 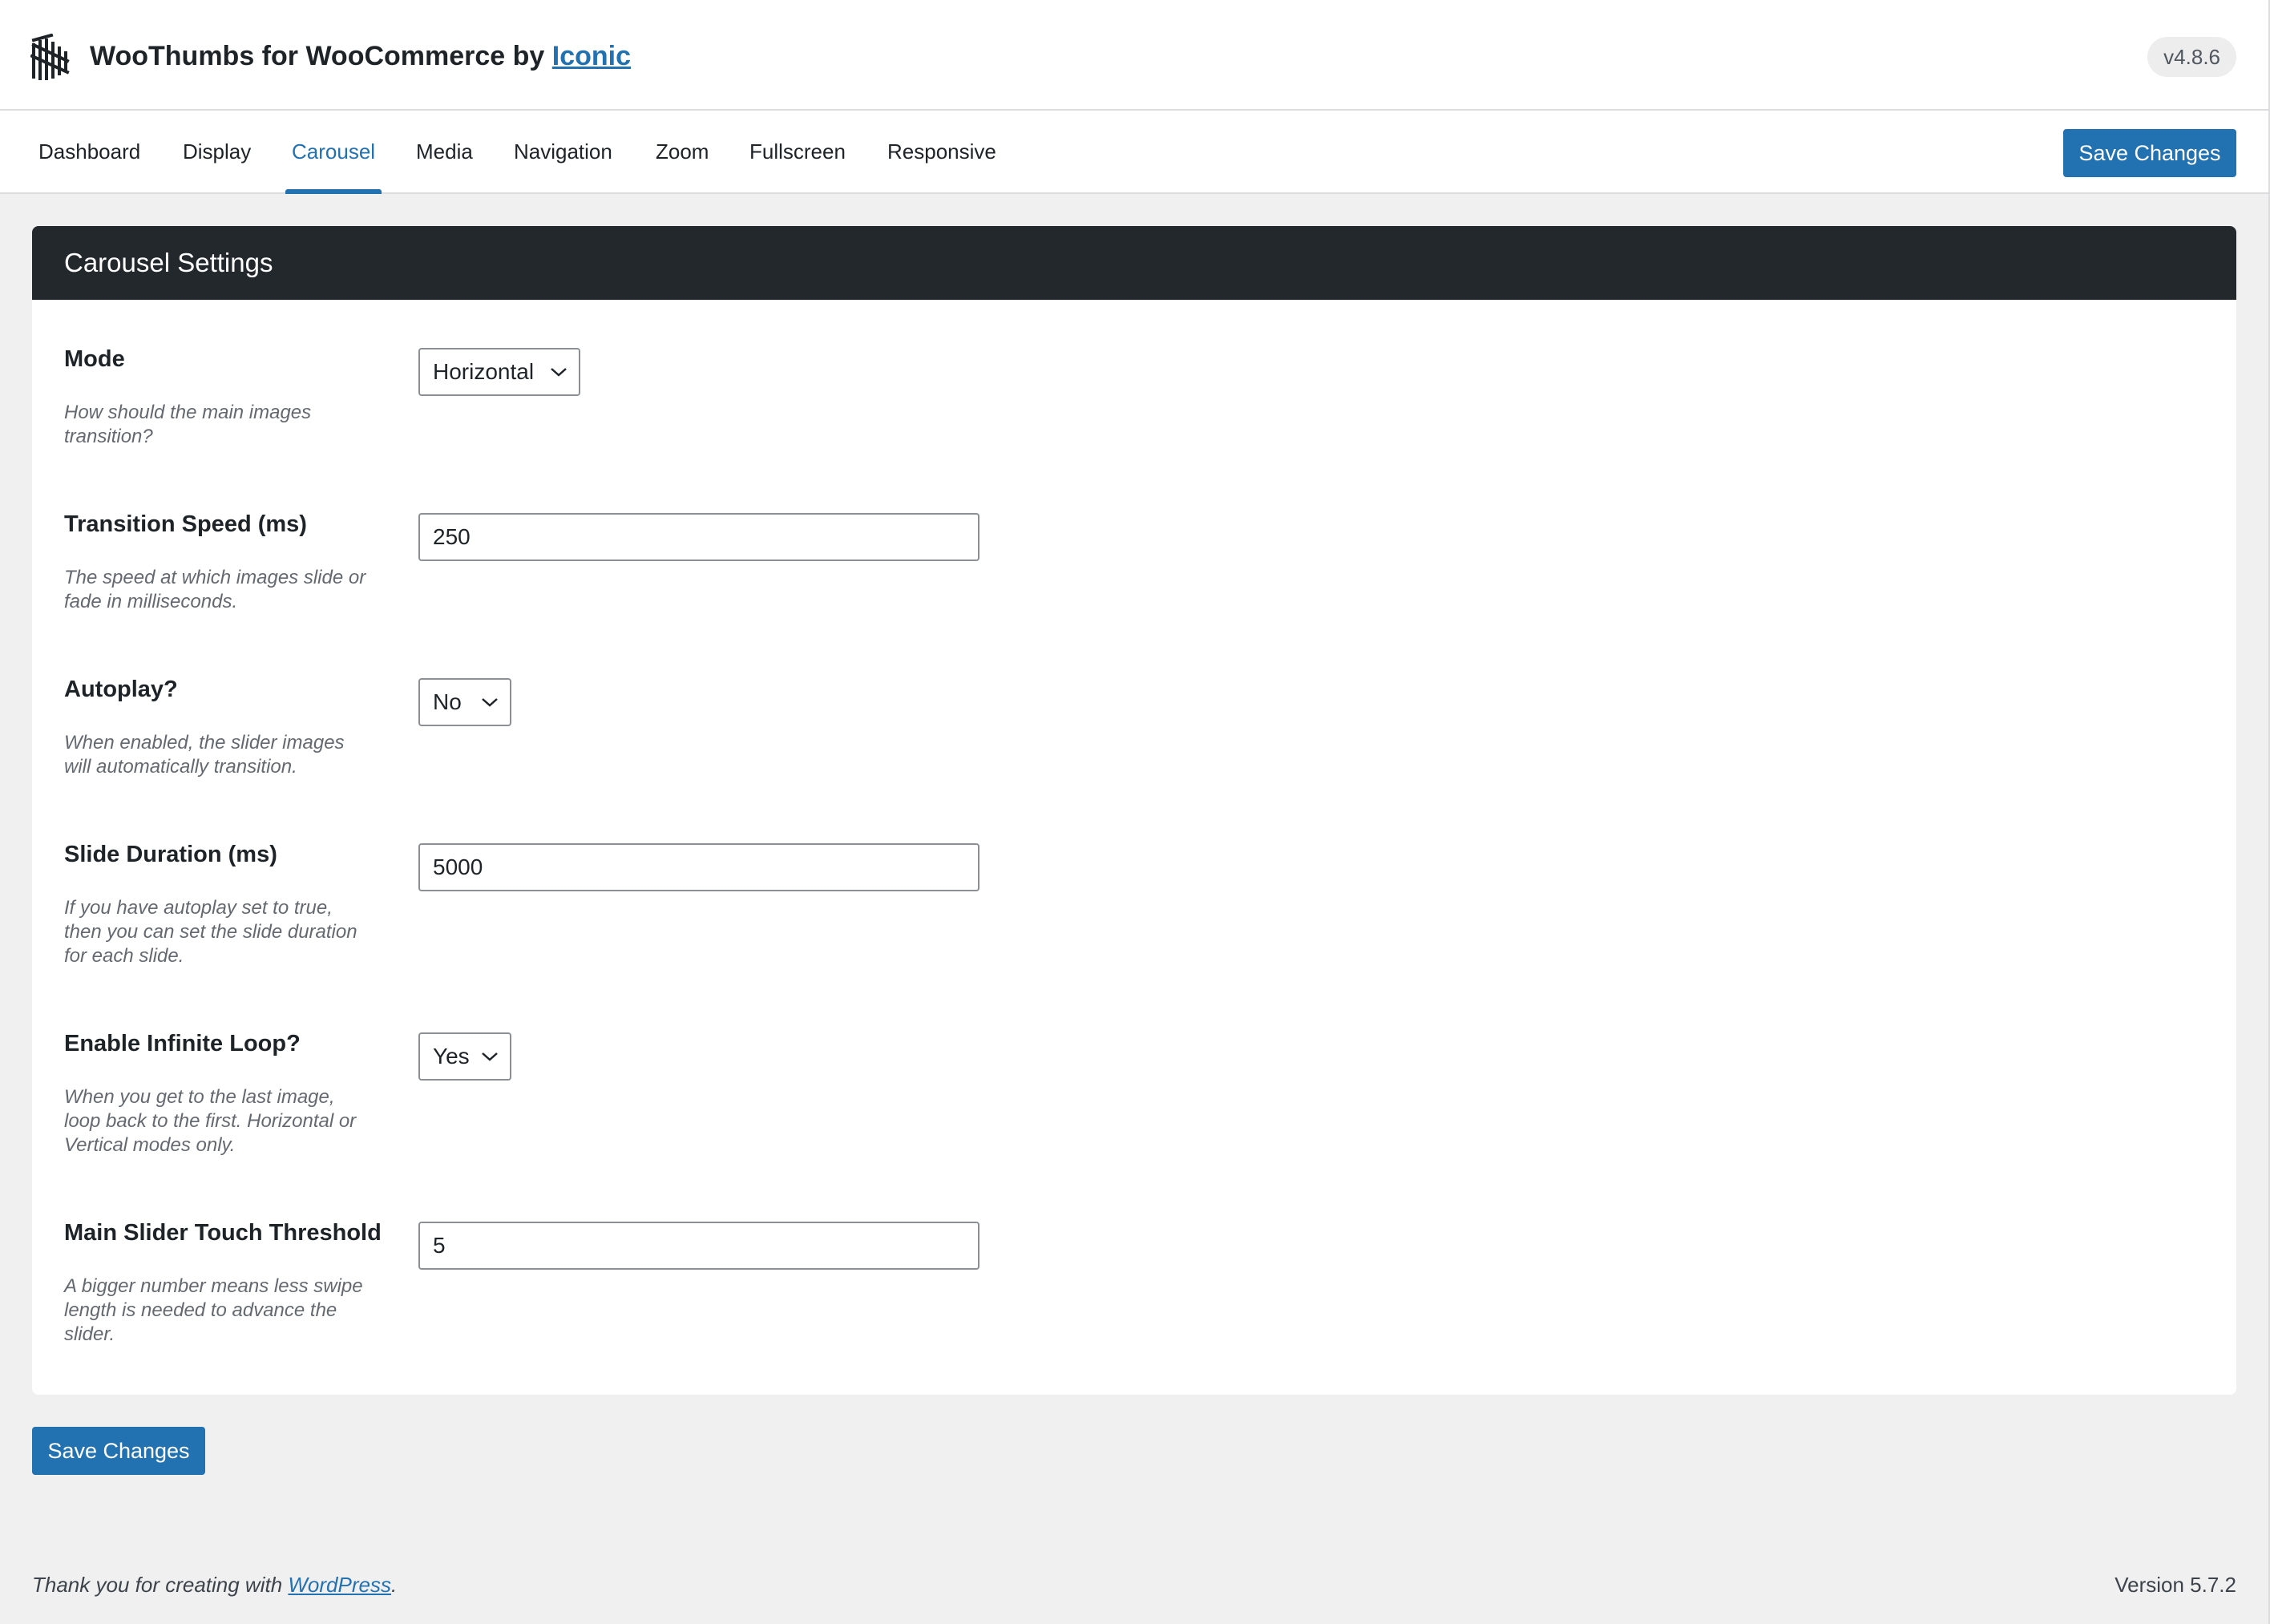 I want to click on desc-line: fade in milliseconds., so click(x=151, y=601).